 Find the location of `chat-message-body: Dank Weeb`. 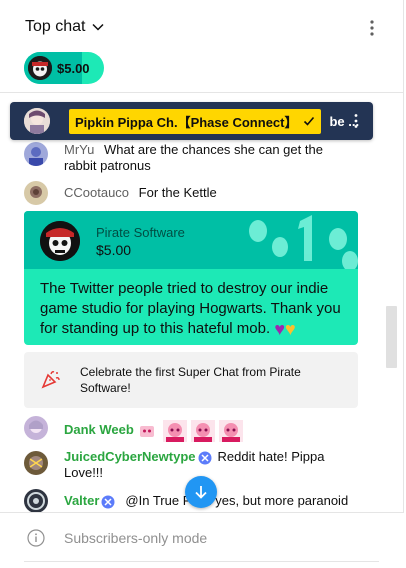

chat-message-body: Dank Weeb is located at coordinates (155, 431).